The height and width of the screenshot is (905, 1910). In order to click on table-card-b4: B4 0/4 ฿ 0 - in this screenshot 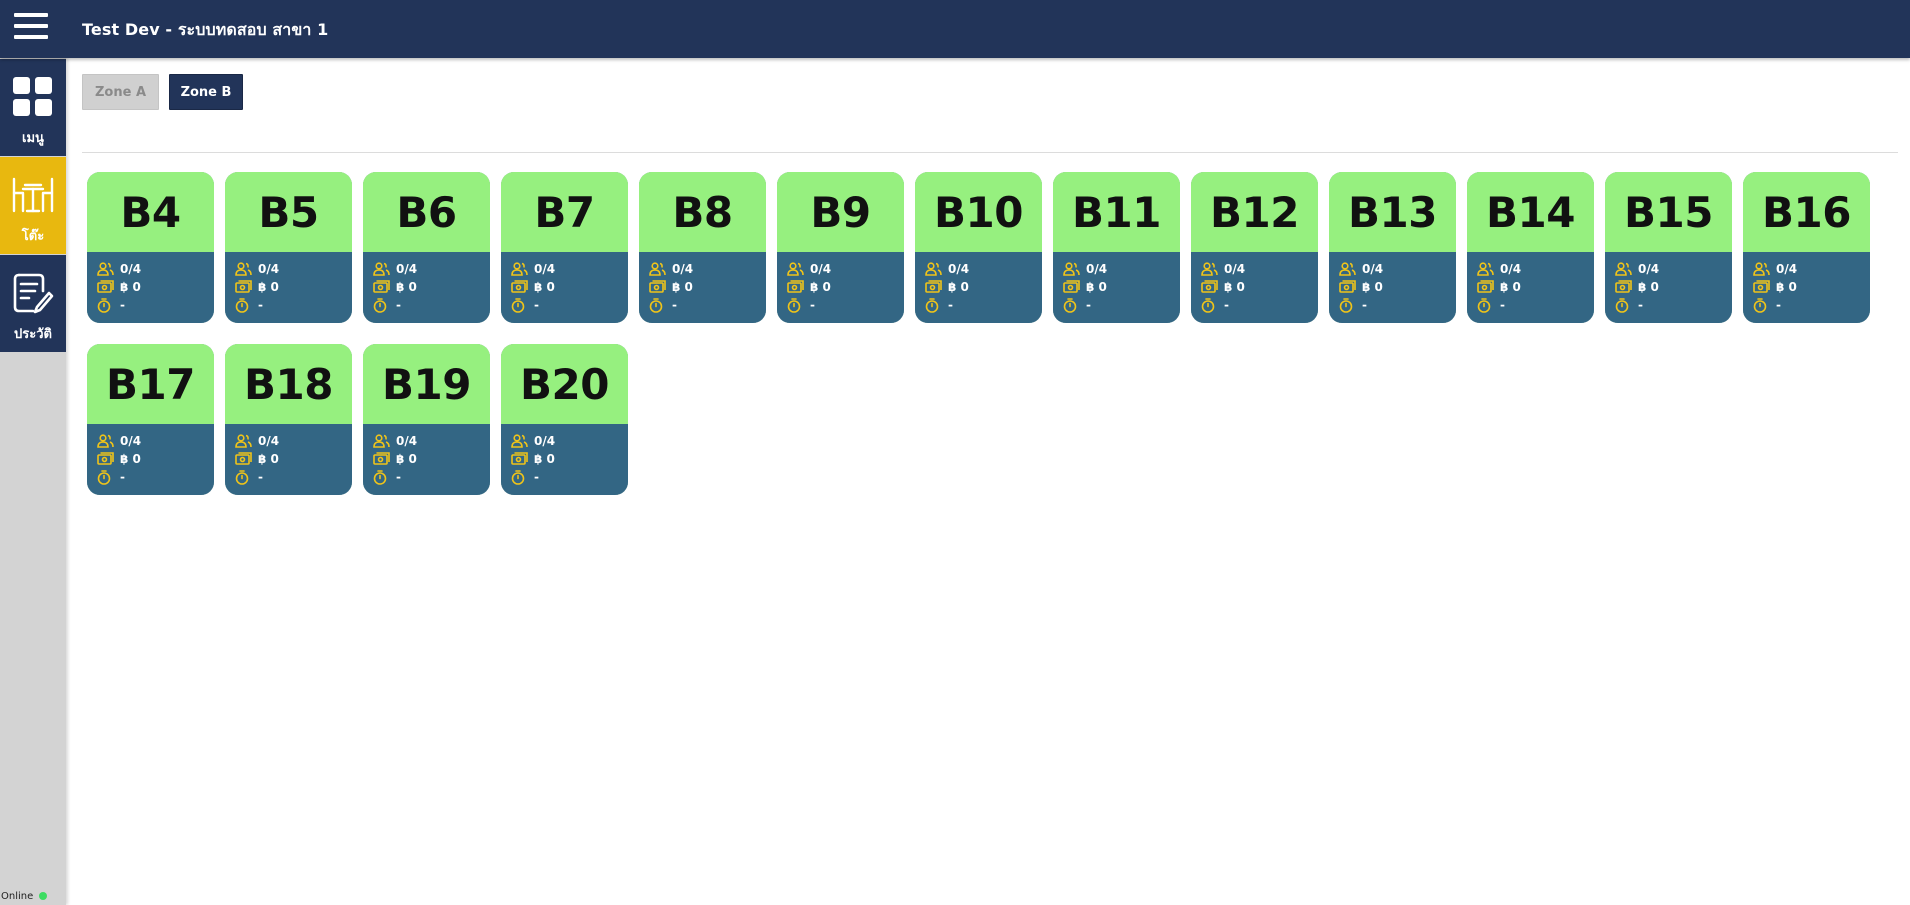, I will do `click(150, 247)`.